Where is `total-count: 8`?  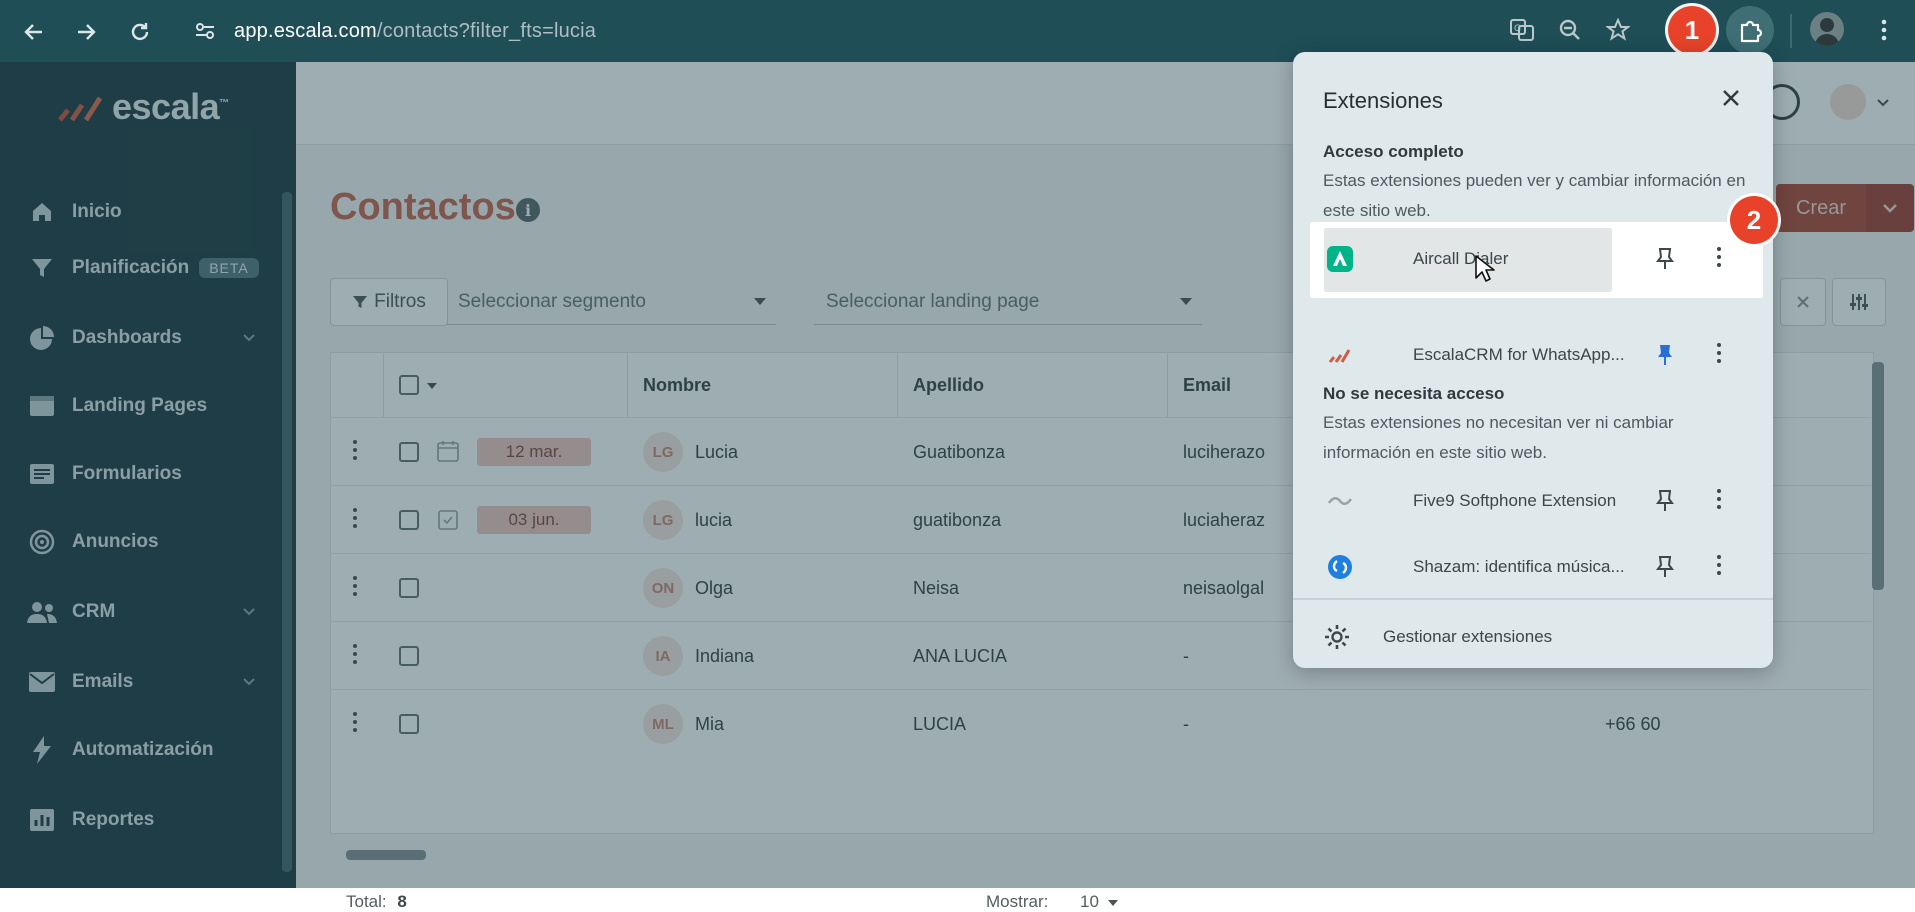
total-count: 8 is located at coordinates (402, 901).